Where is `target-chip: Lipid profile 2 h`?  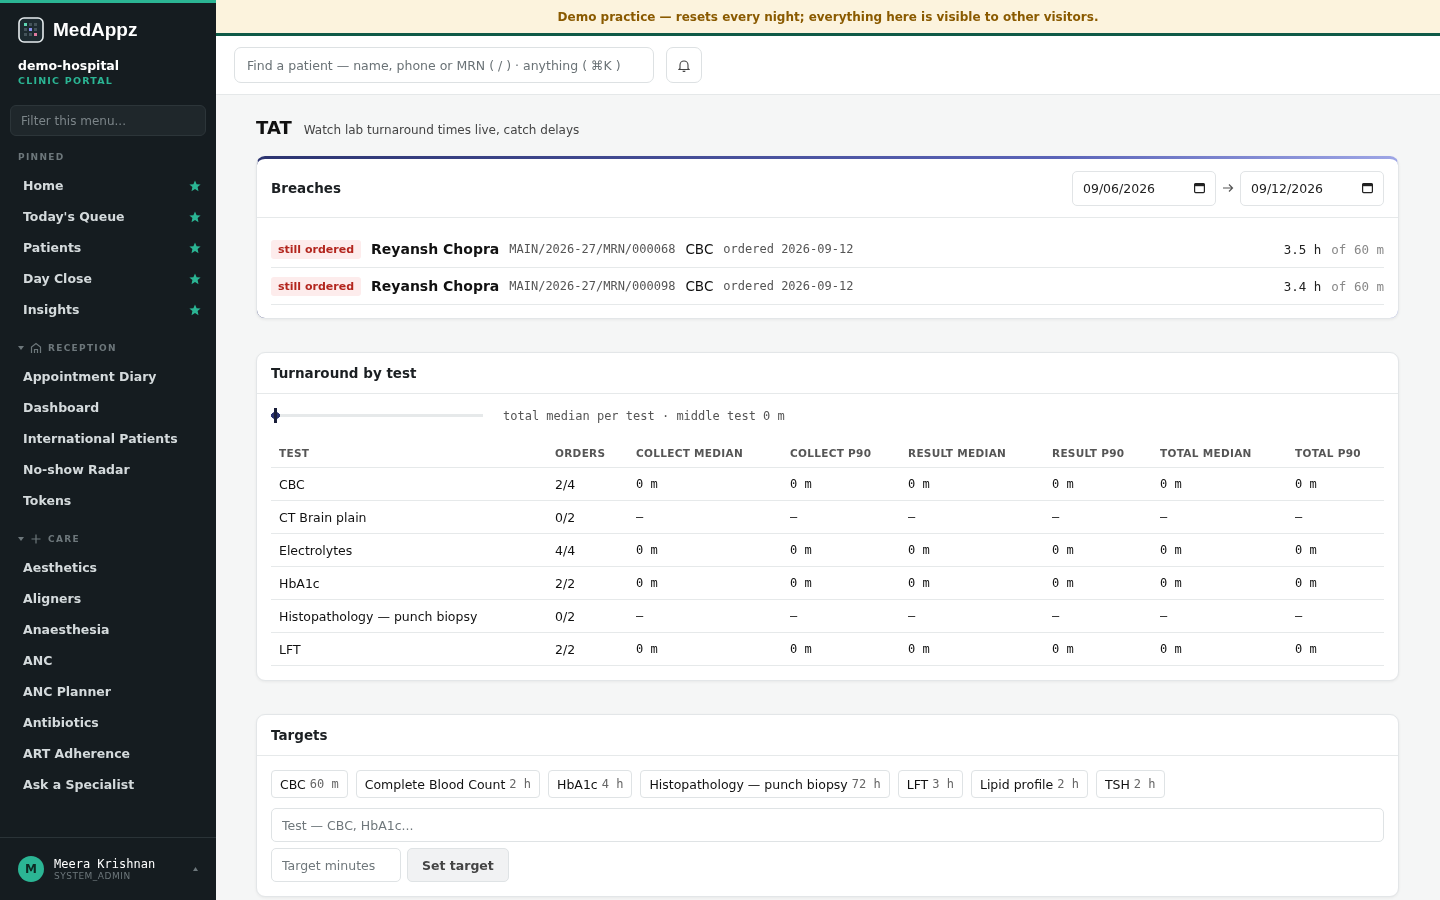 target-chip: Lipid profile 2 h is located at coordinates (1029, 784).